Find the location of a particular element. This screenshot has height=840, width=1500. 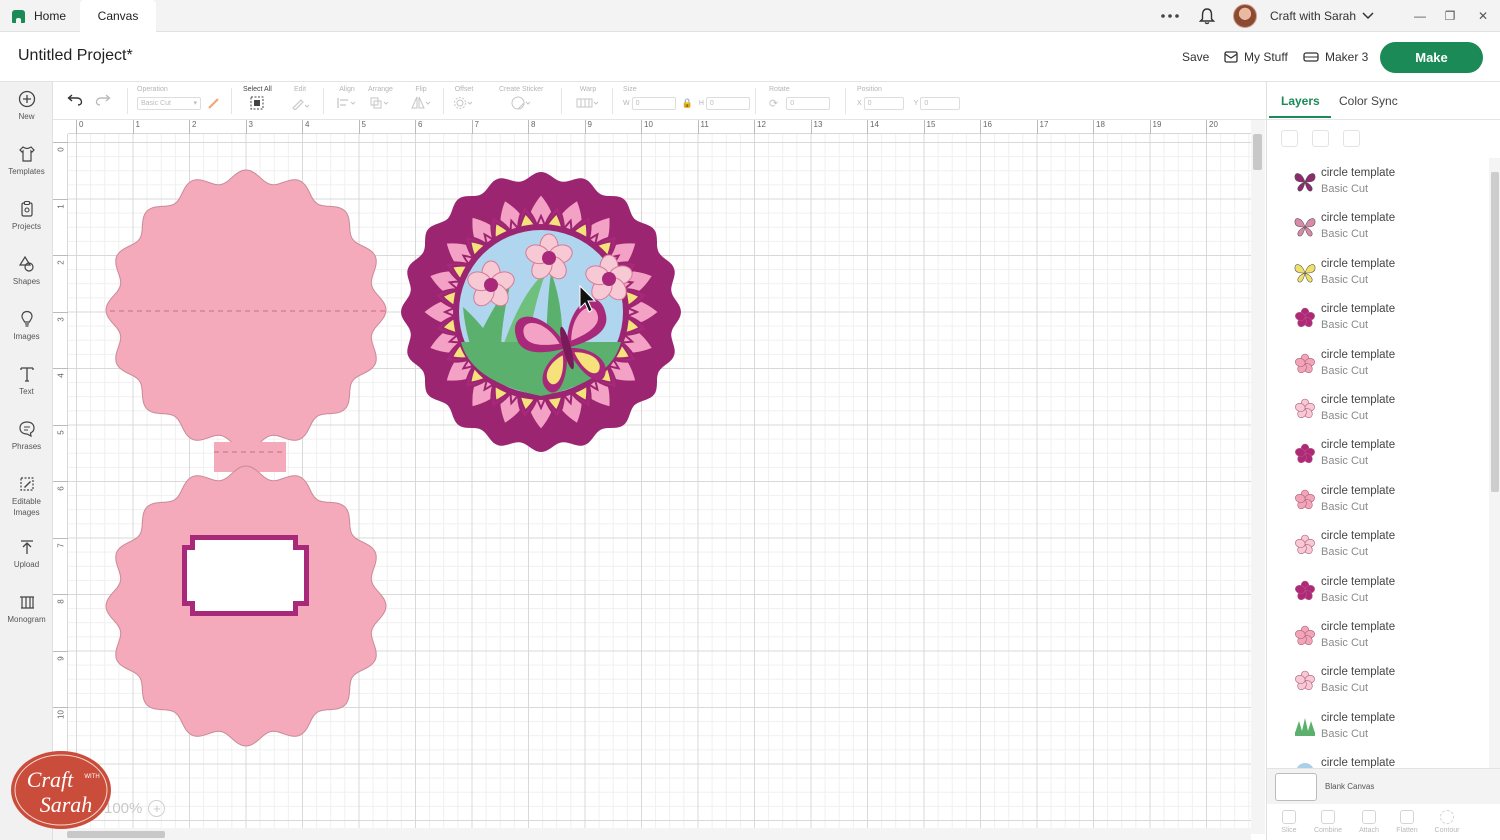

lightbulb-icon is located at coordinates (26, 318).